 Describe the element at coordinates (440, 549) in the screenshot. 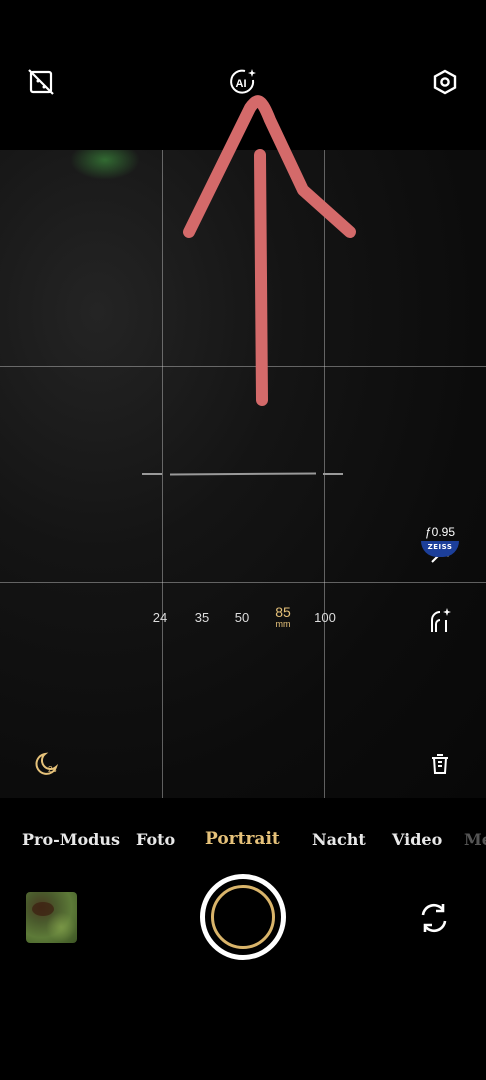

I see `zeiss-logo: ZEISS` at that location.